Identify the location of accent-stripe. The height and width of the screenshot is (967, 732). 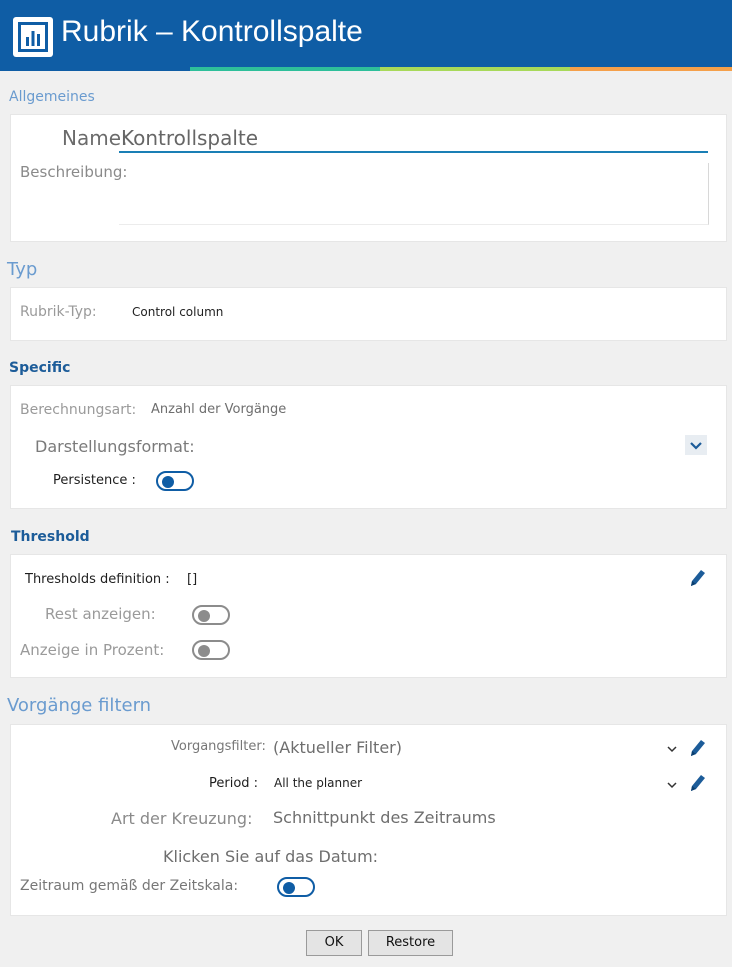
(366, 69).